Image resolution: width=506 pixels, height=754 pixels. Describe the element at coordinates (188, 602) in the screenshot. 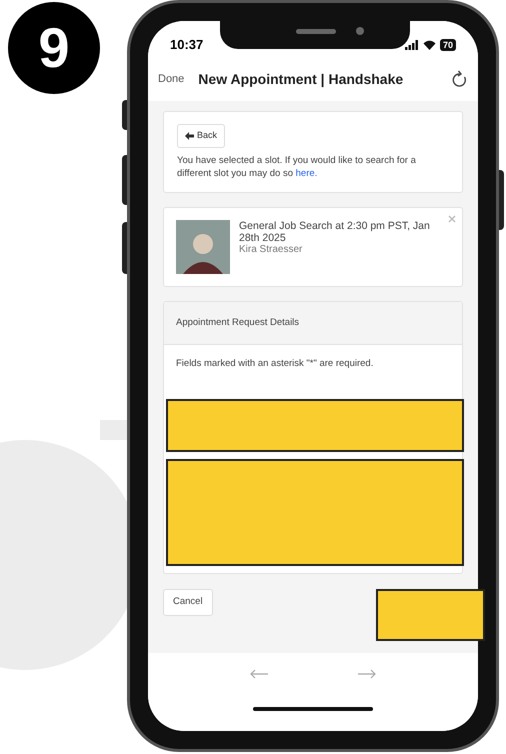

I see `cancel-button: Cancel` at that location.